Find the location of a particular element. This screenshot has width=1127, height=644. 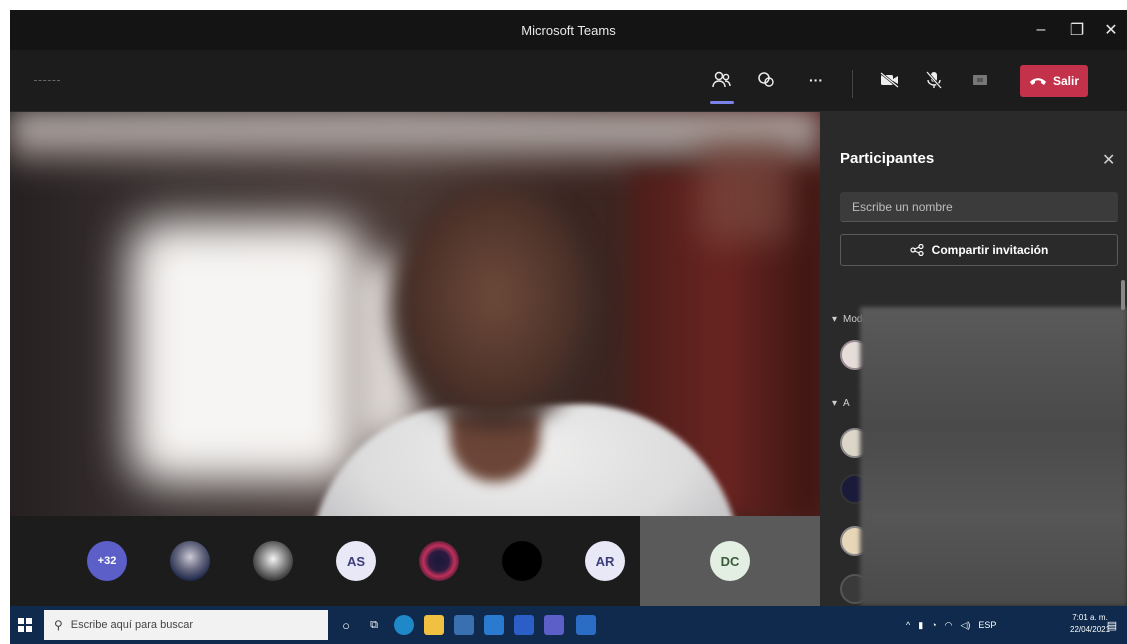

toolbar-divider is located at coordinates (852, 84).